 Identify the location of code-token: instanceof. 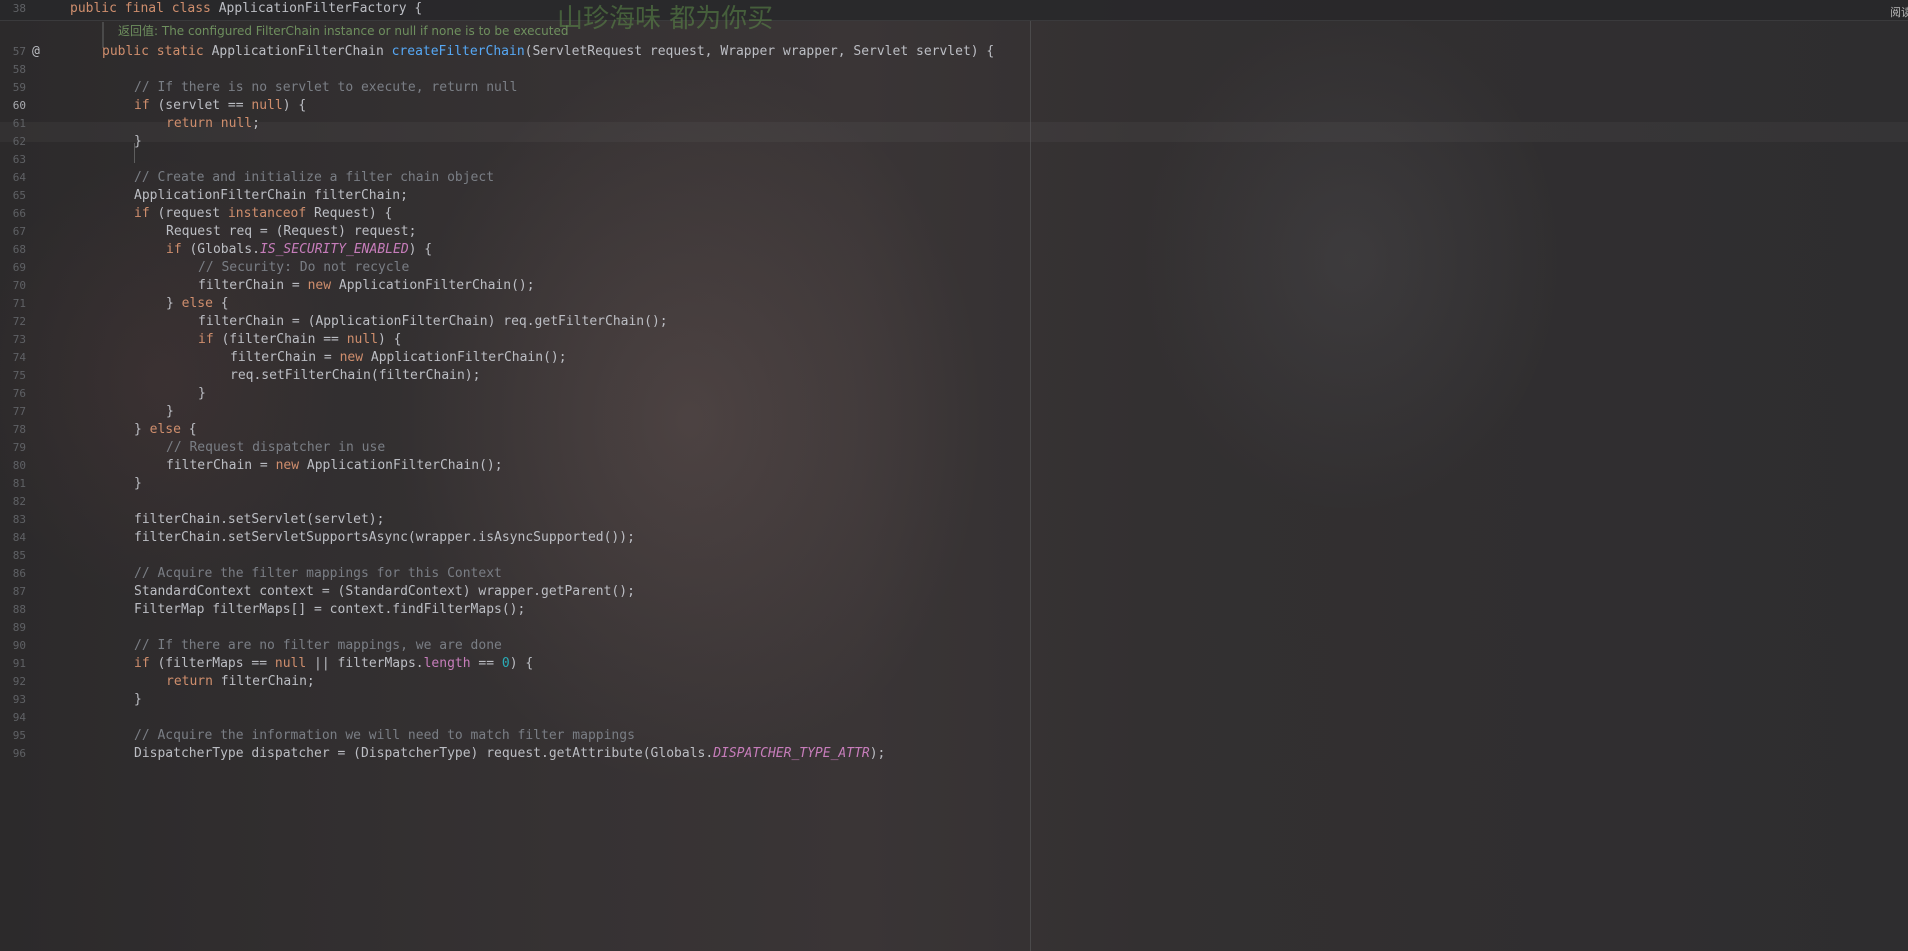
(271, 213).